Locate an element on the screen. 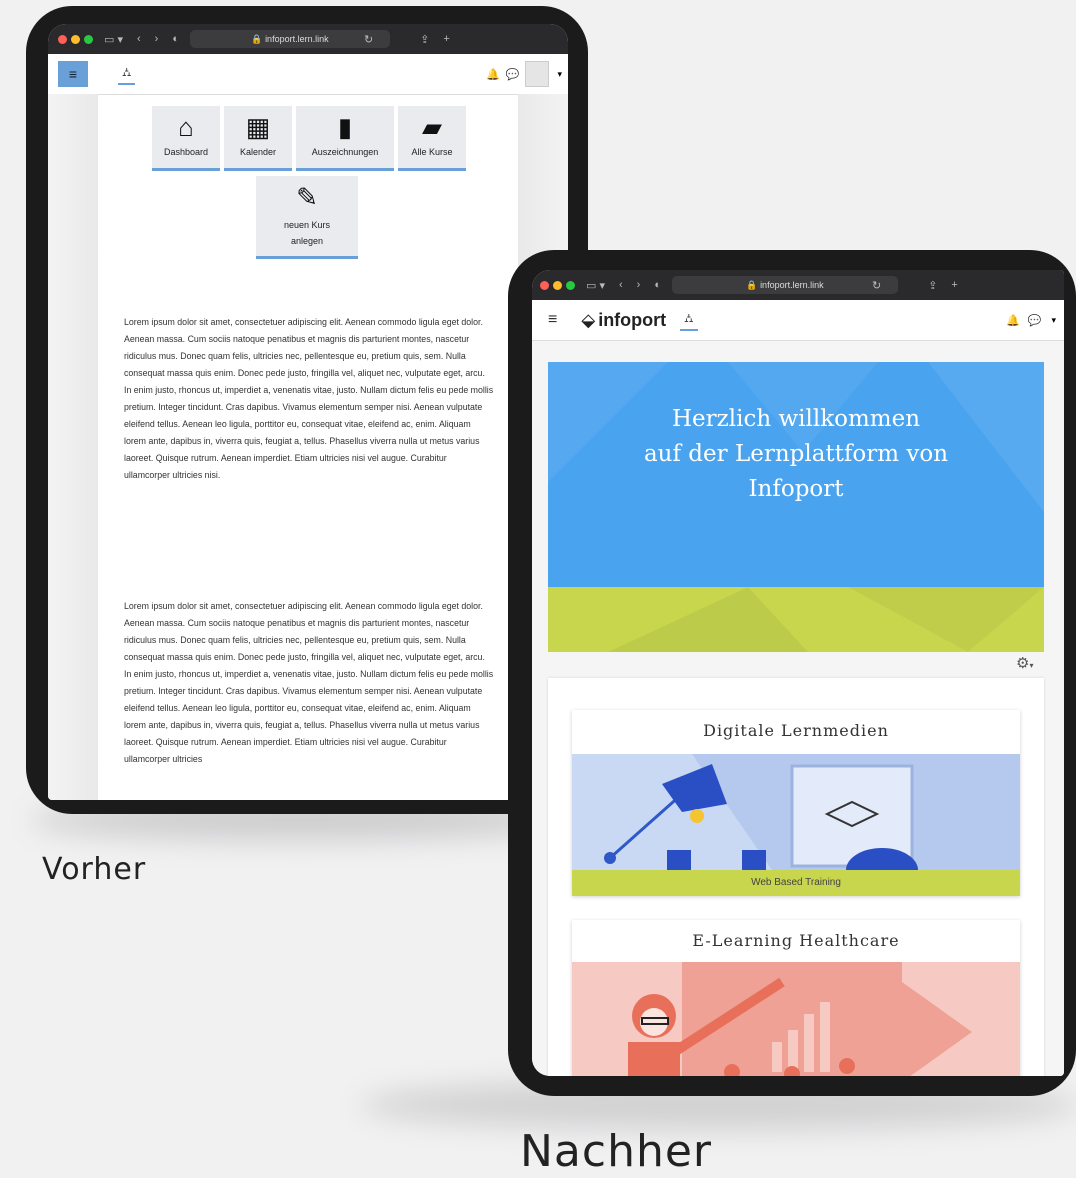  after-caption: Nachher is located at coordinates (616, 1151).